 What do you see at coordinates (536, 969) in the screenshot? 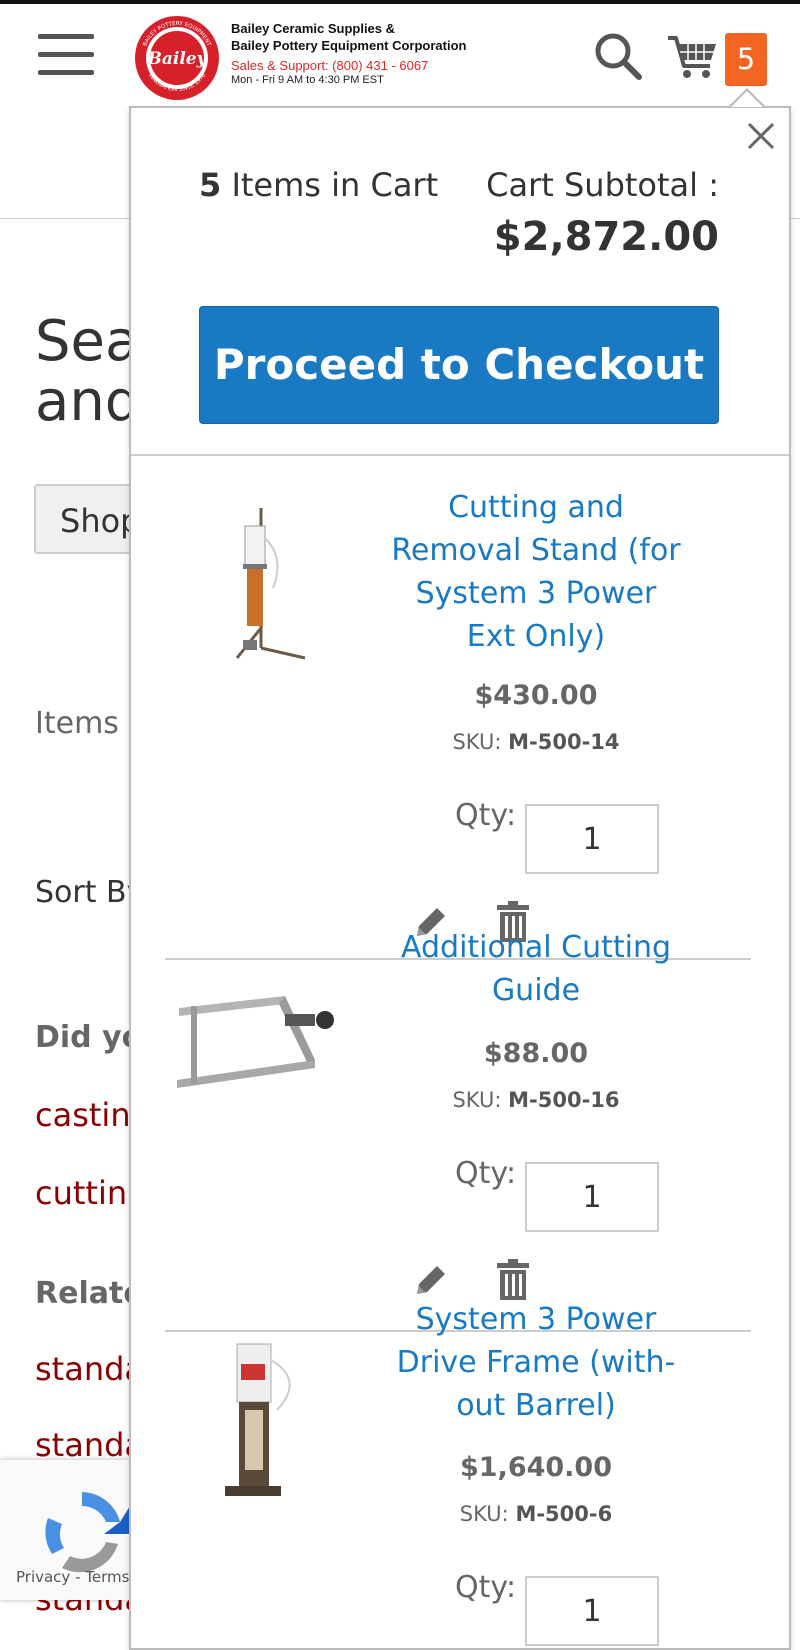
I see `product-name-link: Additional Cutting Guide` at bounding box center [536, 969].